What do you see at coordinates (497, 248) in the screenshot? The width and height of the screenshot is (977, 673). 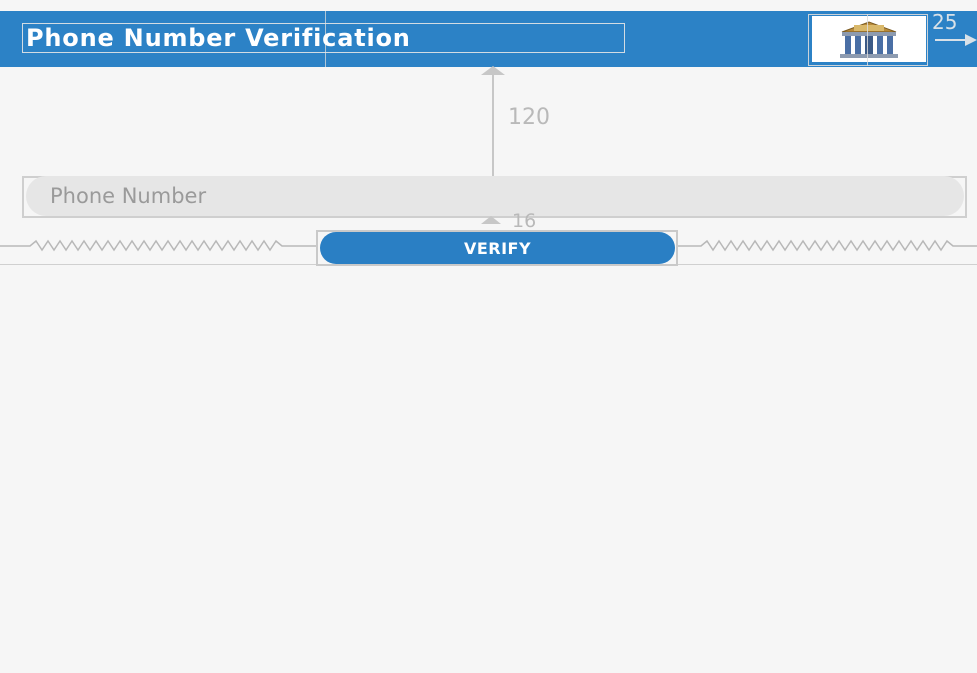 I see `verify-button: VERIFY` at bounding box center [497, 248].